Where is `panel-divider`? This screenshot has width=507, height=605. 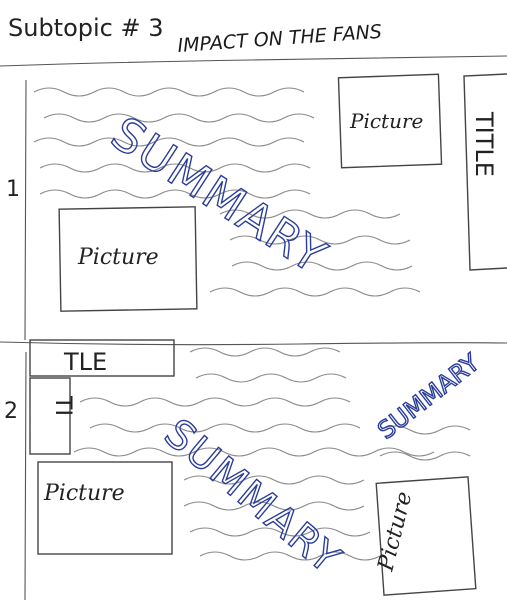 panel-divider is located at coordinates (253, 343).